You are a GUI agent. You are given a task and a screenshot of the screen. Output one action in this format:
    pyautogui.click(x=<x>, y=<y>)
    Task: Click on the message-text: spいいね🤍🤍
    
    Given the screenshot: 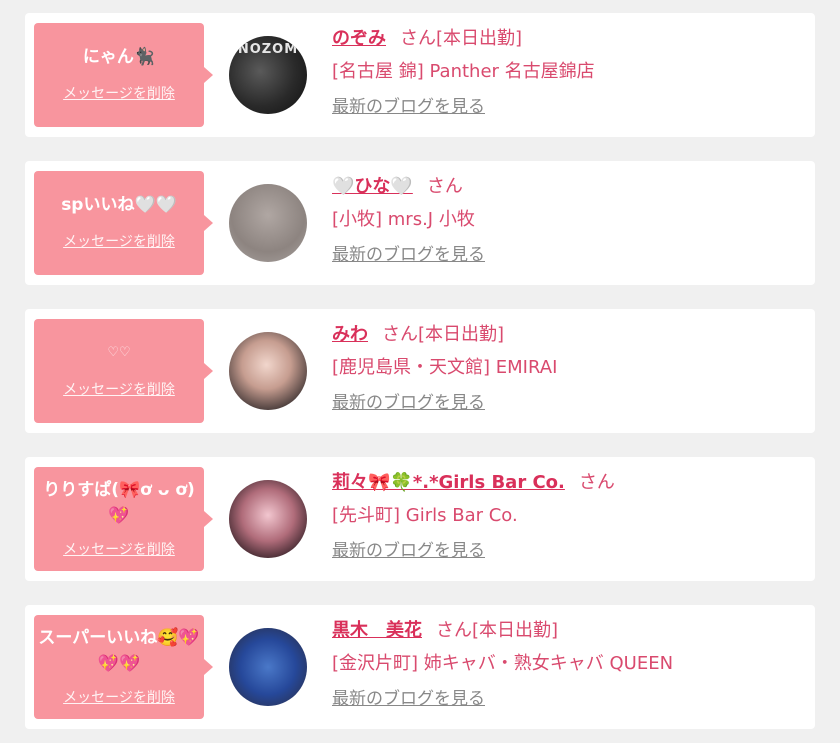 What is the action you would take?
    pyautogui.click(x=119, y=205)
    